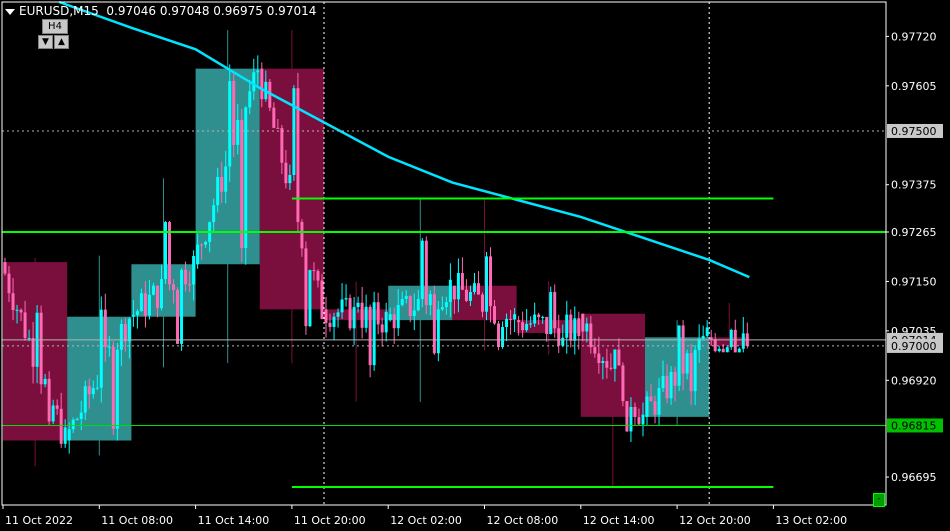 The height and width of the screenshot is (531, 950). I want to click on x-tick-label: 12 Oct 14:00, so click(619, 520).